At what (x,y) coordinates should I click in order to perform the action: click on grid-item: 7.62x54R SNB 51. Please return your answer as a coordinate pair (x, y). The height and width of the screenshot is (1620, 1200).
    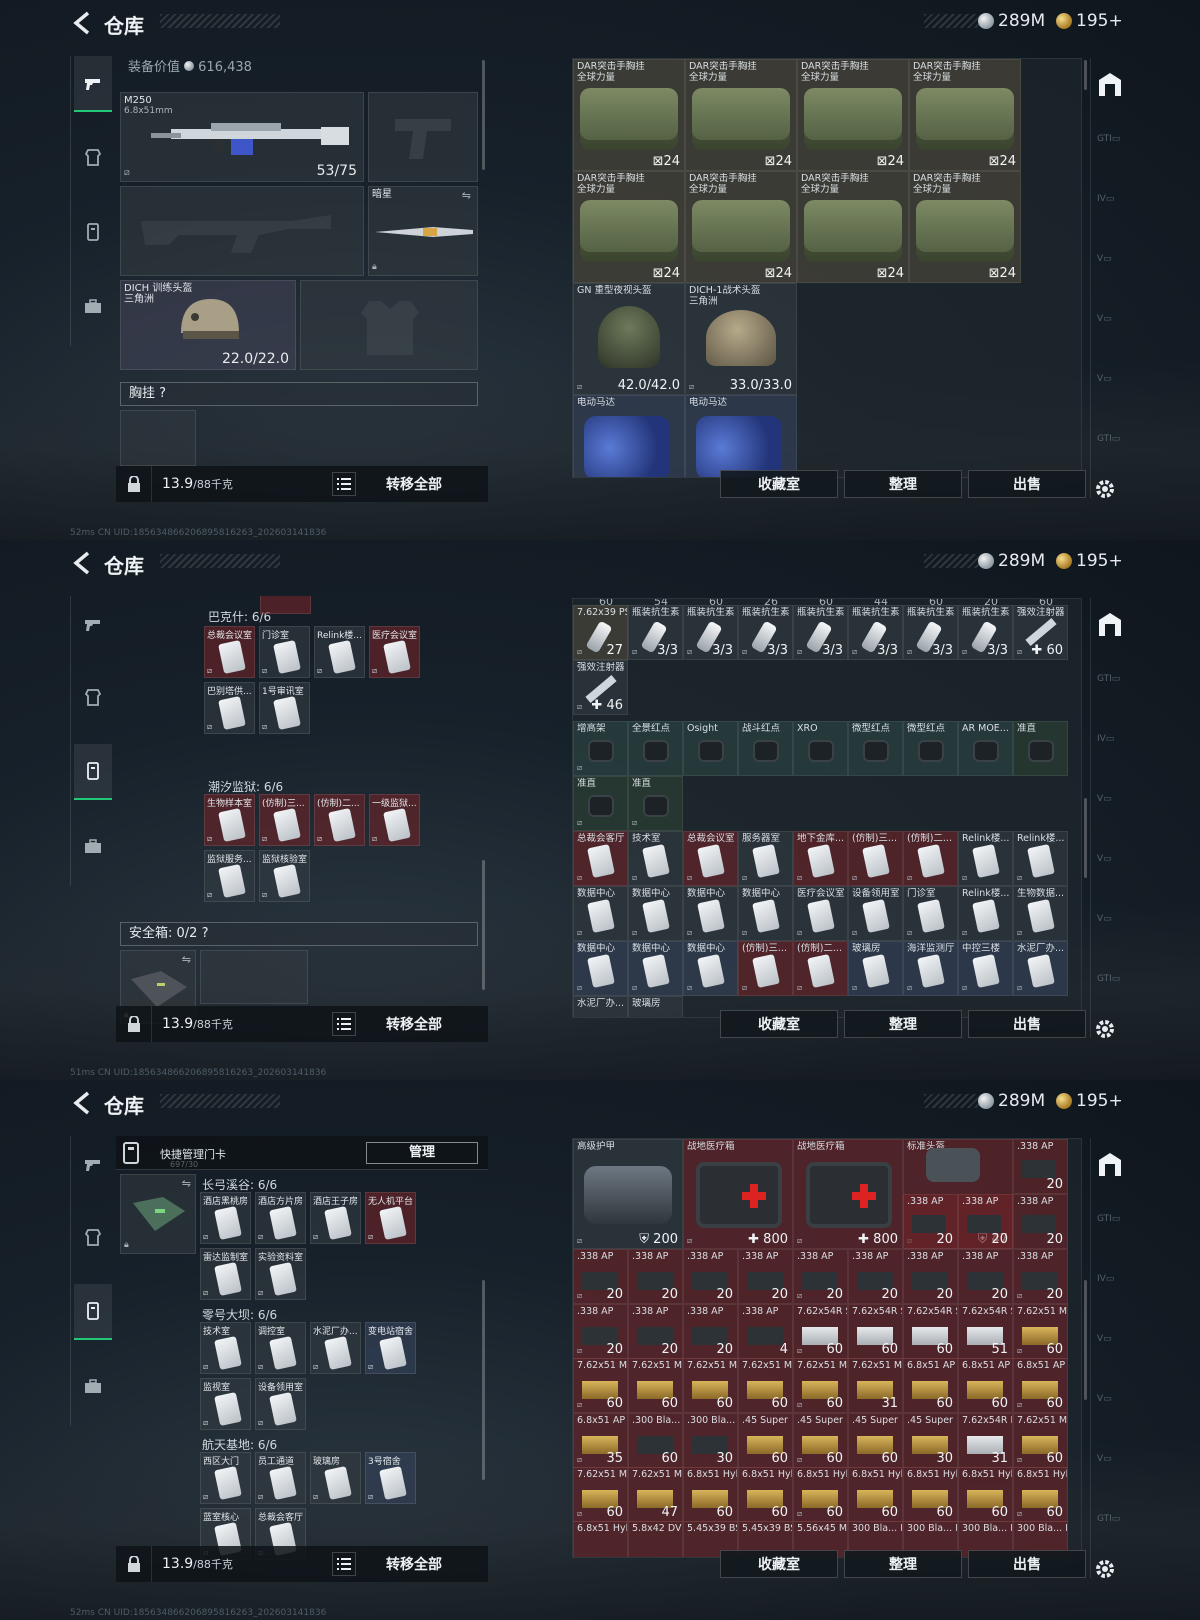
    Looking at the image, I should click on (985, 1331).